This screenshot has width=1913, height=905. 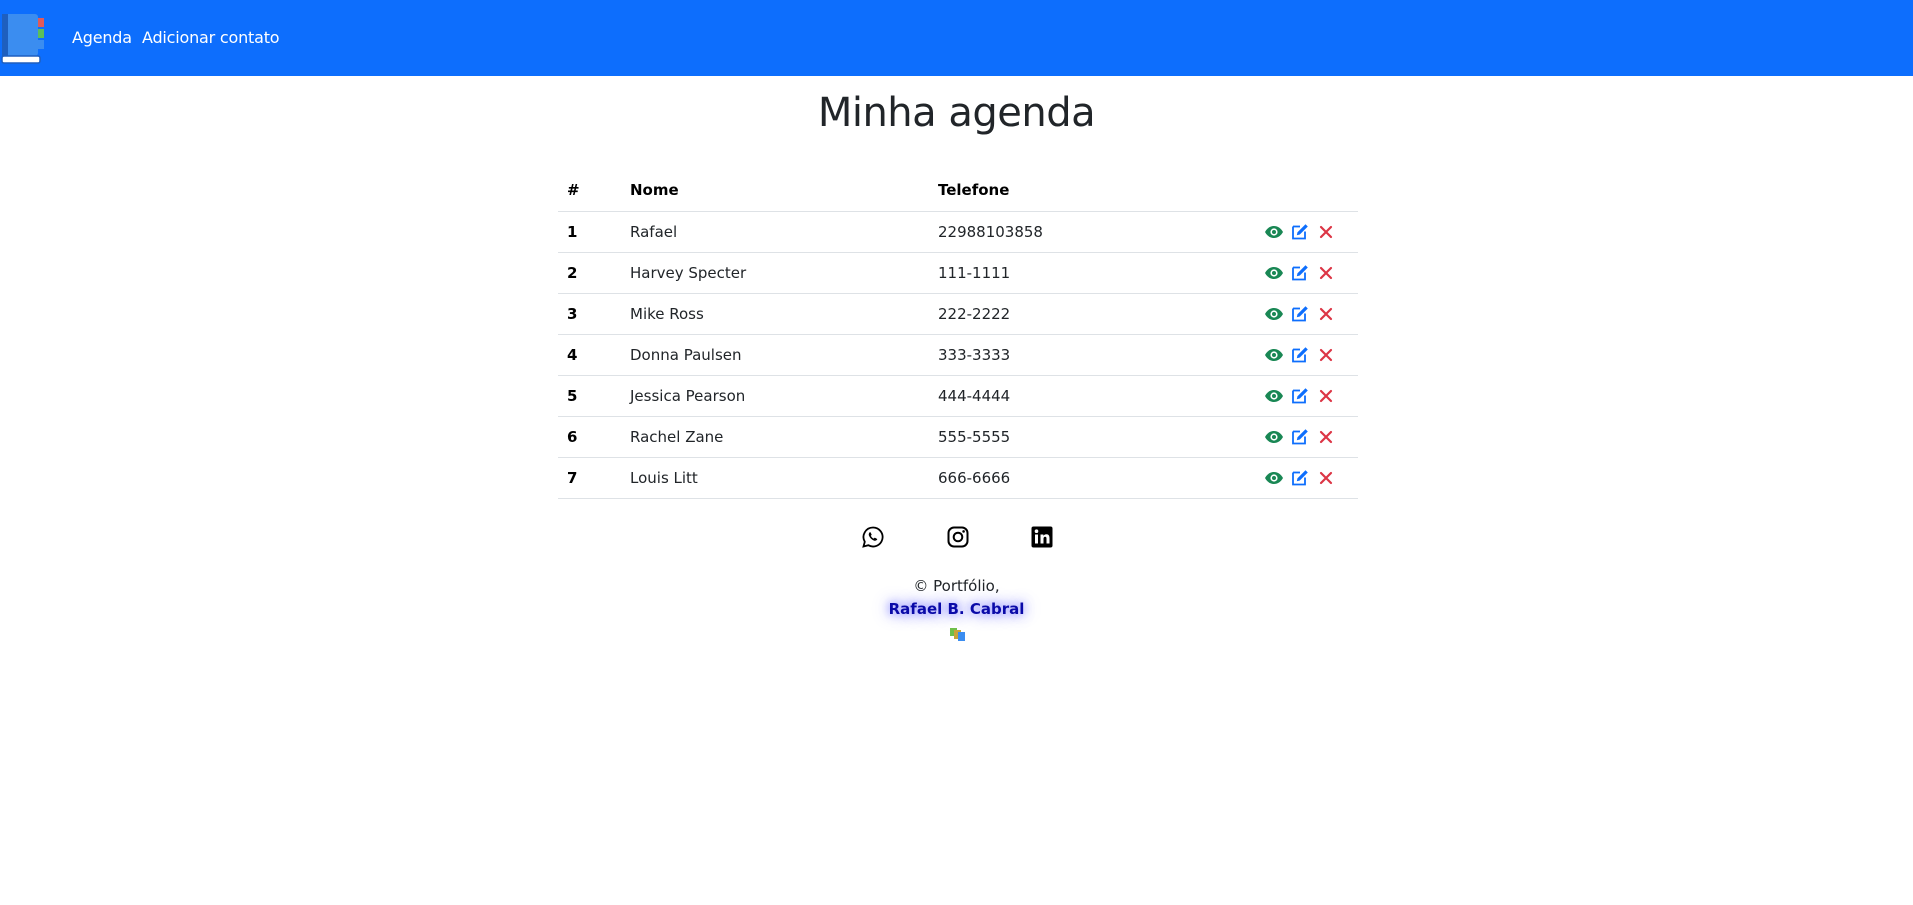 I want to click on row-phone: 22988103858, so click(x=1098, y=232).